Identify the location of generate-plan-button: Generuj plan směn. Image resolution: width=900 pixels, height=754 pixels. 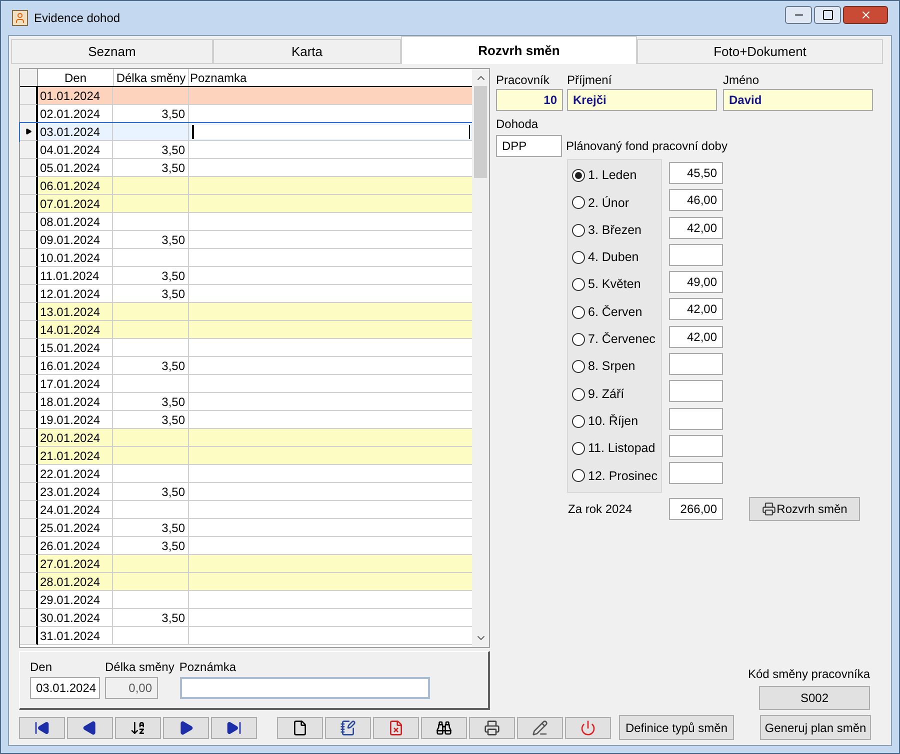
(815, 727).